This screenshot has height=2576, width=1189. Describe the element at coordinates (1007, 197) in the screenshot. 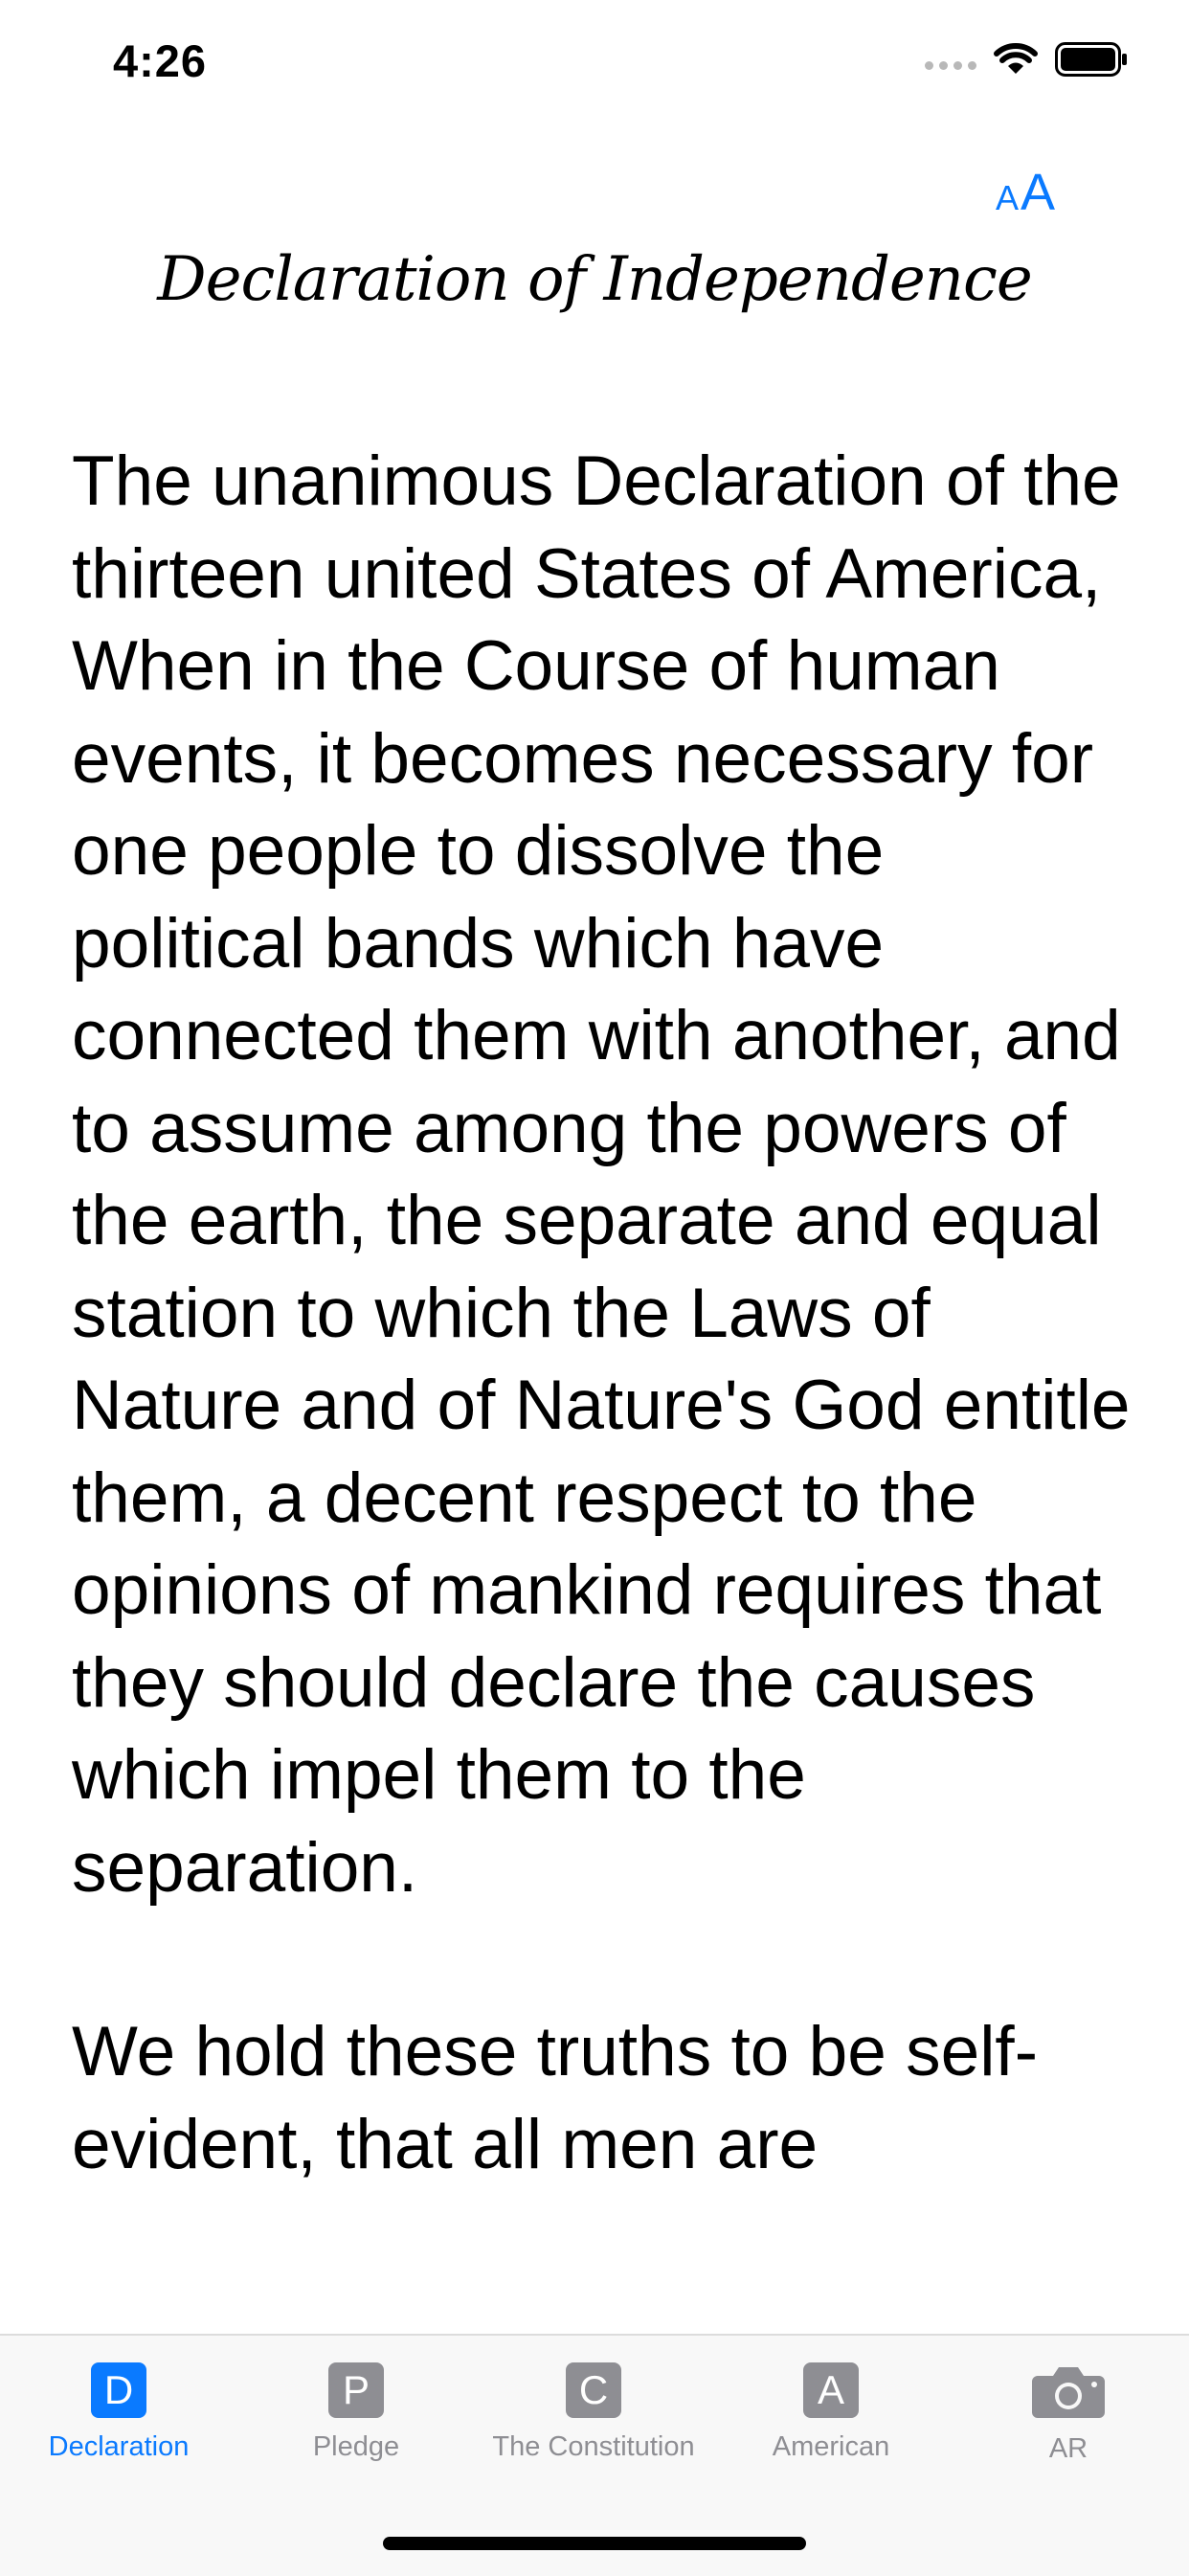

I see `text-size-small-label: A` at that location.